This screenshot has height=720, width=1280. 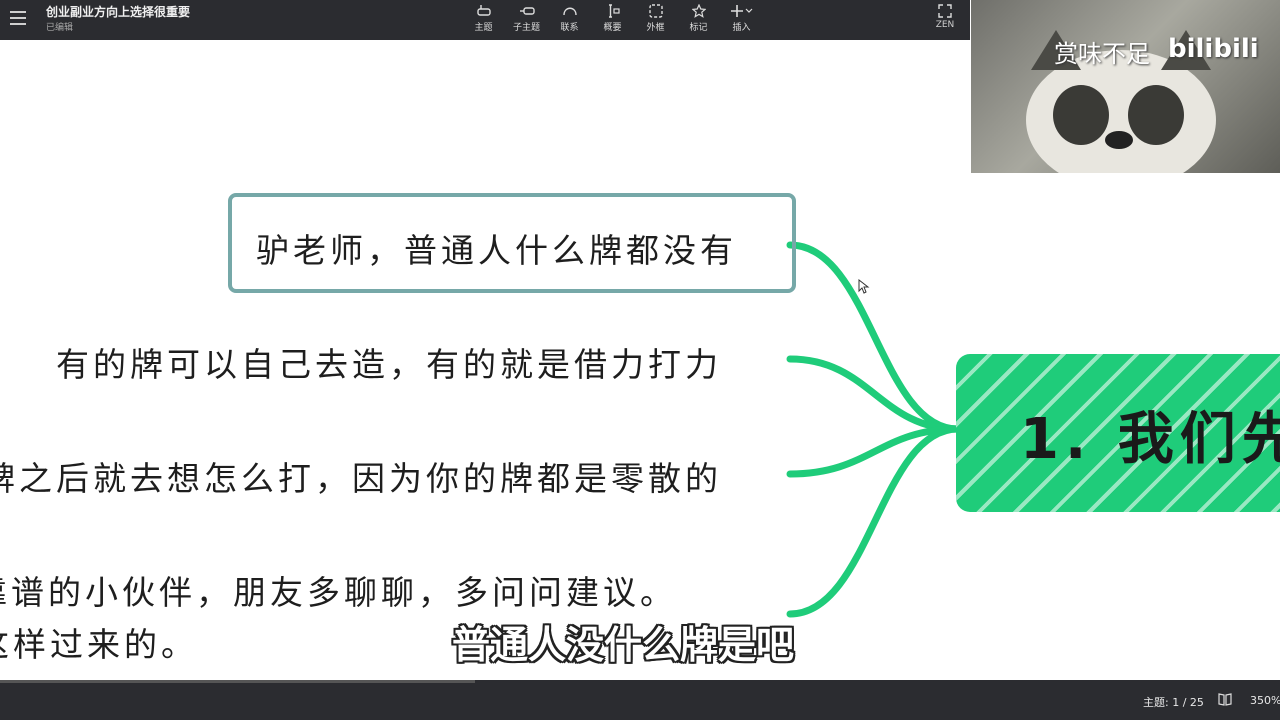 What do you see at coordinates (60, 28) in the screenshot?
I see `save-status: 已编辑` at bounding box center [60, 28].